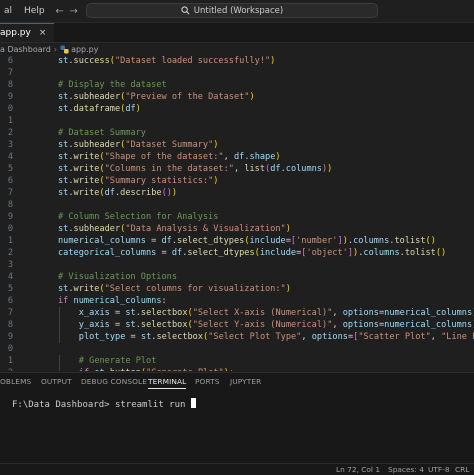 Image resolution: width=474 pixels, height=475 pixels. Describe the element at coordinates (245, 381) in the screenshot. I see `tab-jupyter: JUPYTER` at that location.